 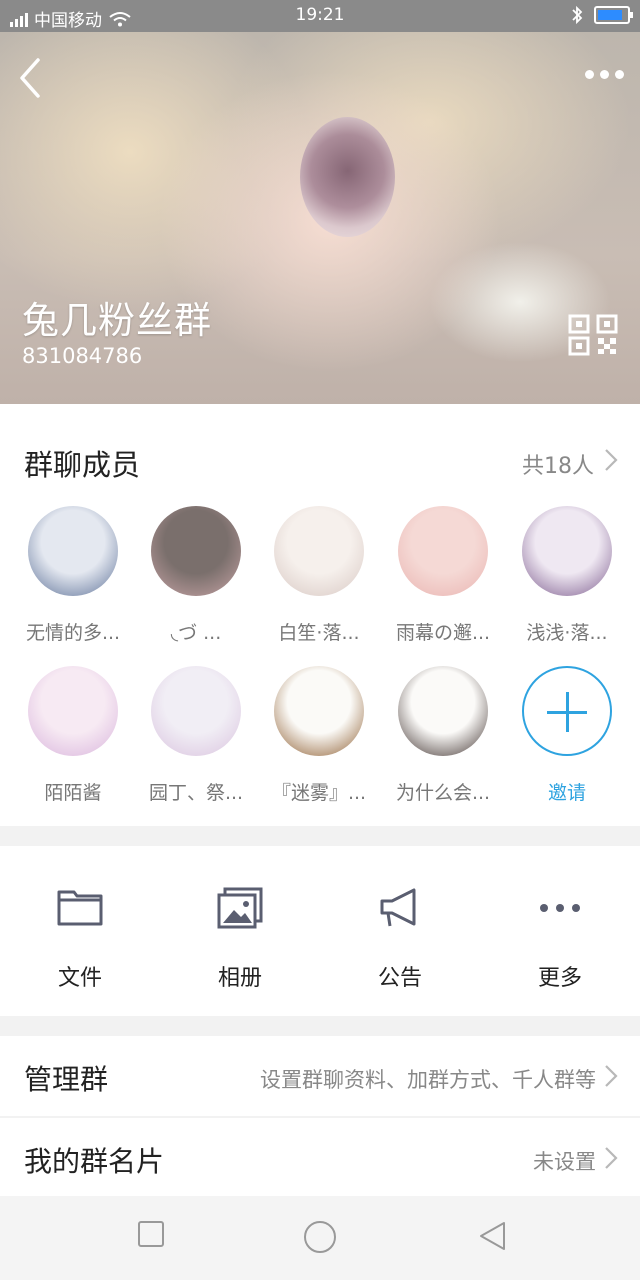 What do you see at coordinates (80, 908) in the screenshot?
I see `folder-icon` at bounding box center [80, 908].